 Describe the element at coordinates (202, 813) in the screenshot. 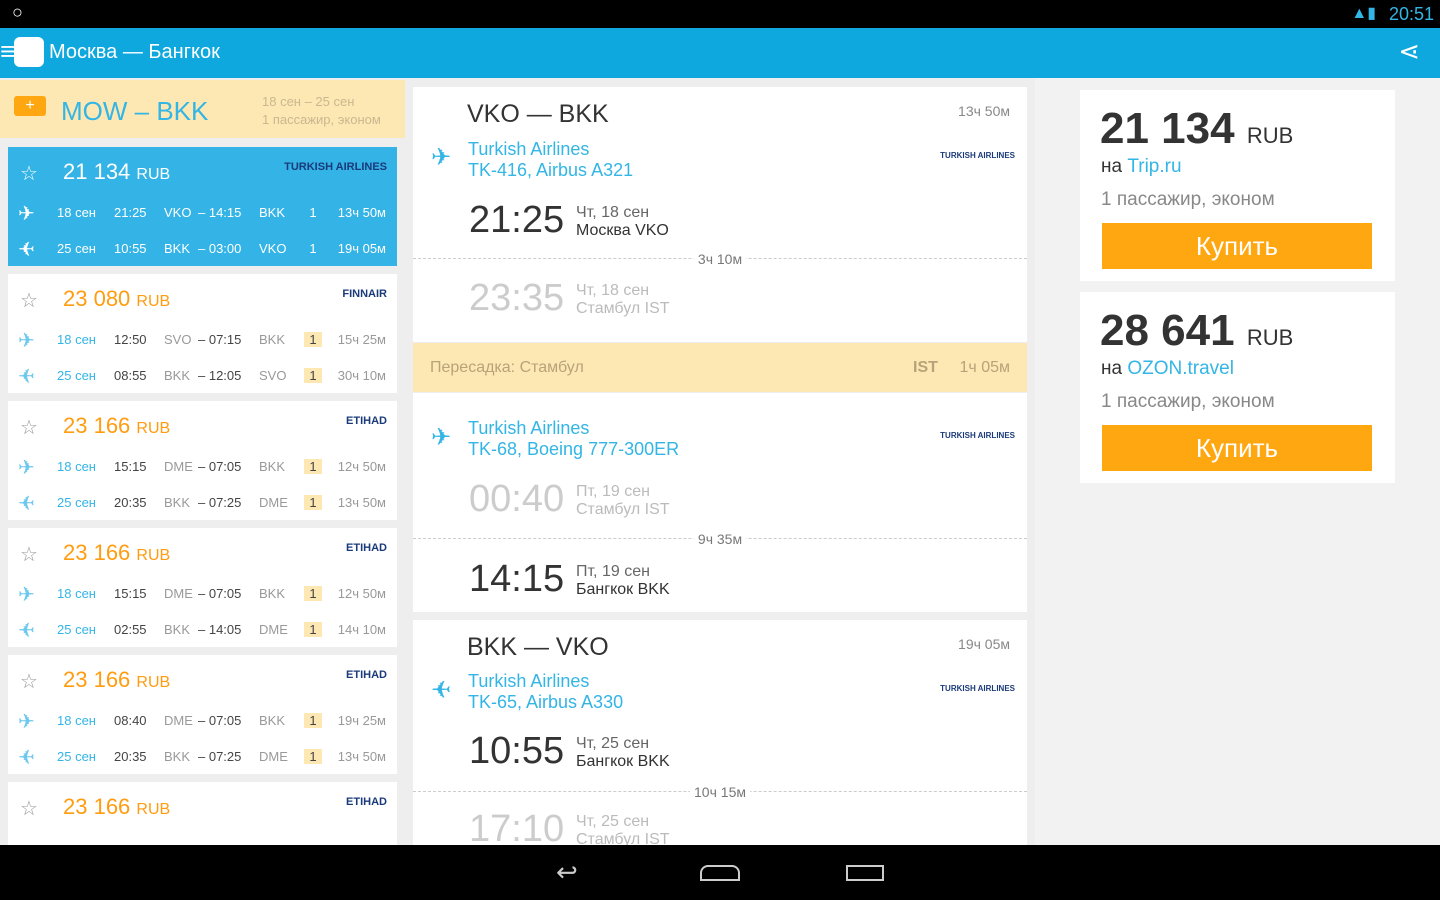

I see `result-card: ☆ 23 166 RUB ETIHAD` at that location.